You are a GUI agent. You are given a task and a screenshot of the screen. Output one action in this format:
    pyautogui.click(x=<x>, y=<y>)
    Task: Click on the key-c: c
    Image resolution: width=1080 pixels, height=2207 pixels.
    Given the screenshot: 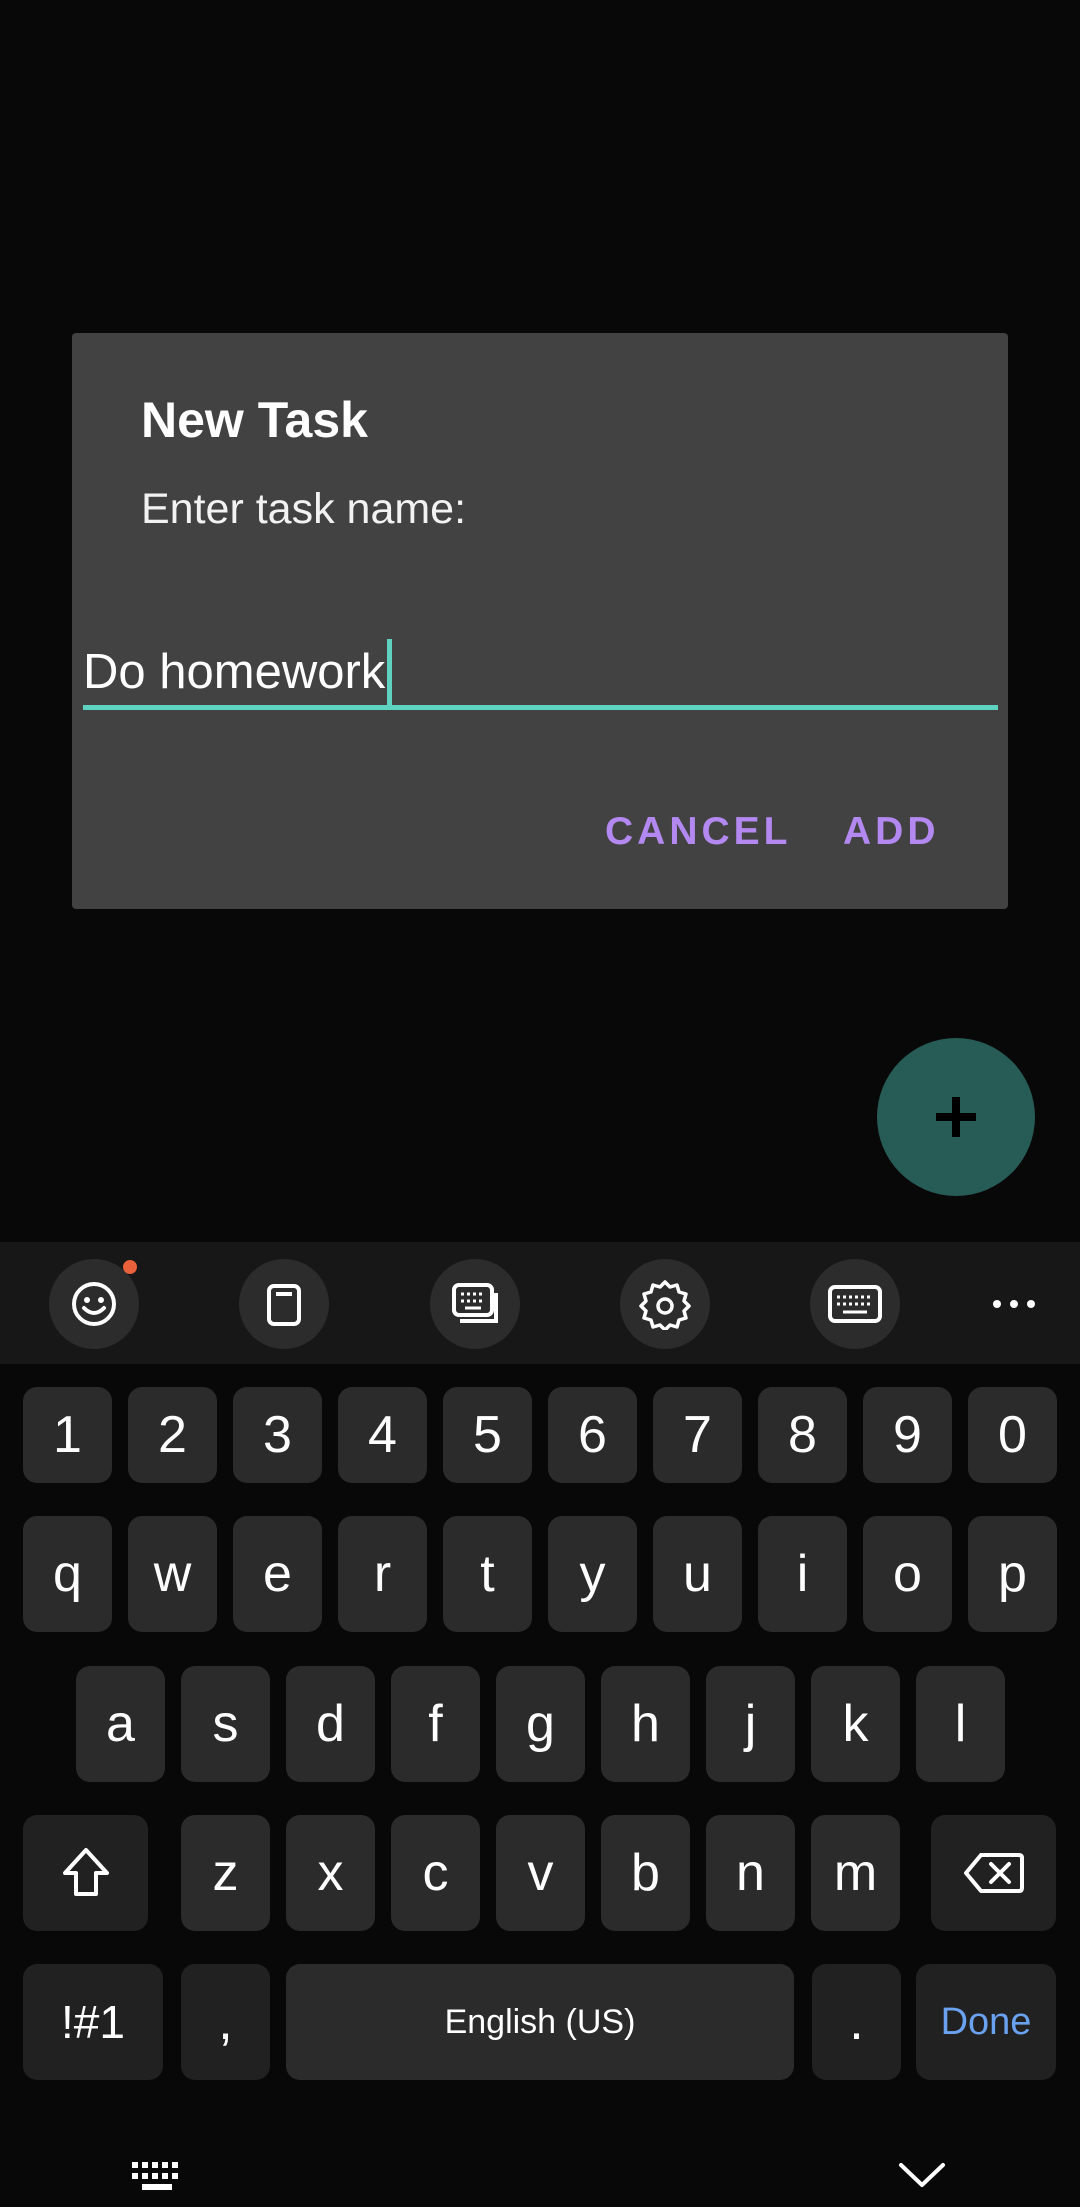 What is the action you would take?
    pyautogui.click(x=435, y=1873)
    